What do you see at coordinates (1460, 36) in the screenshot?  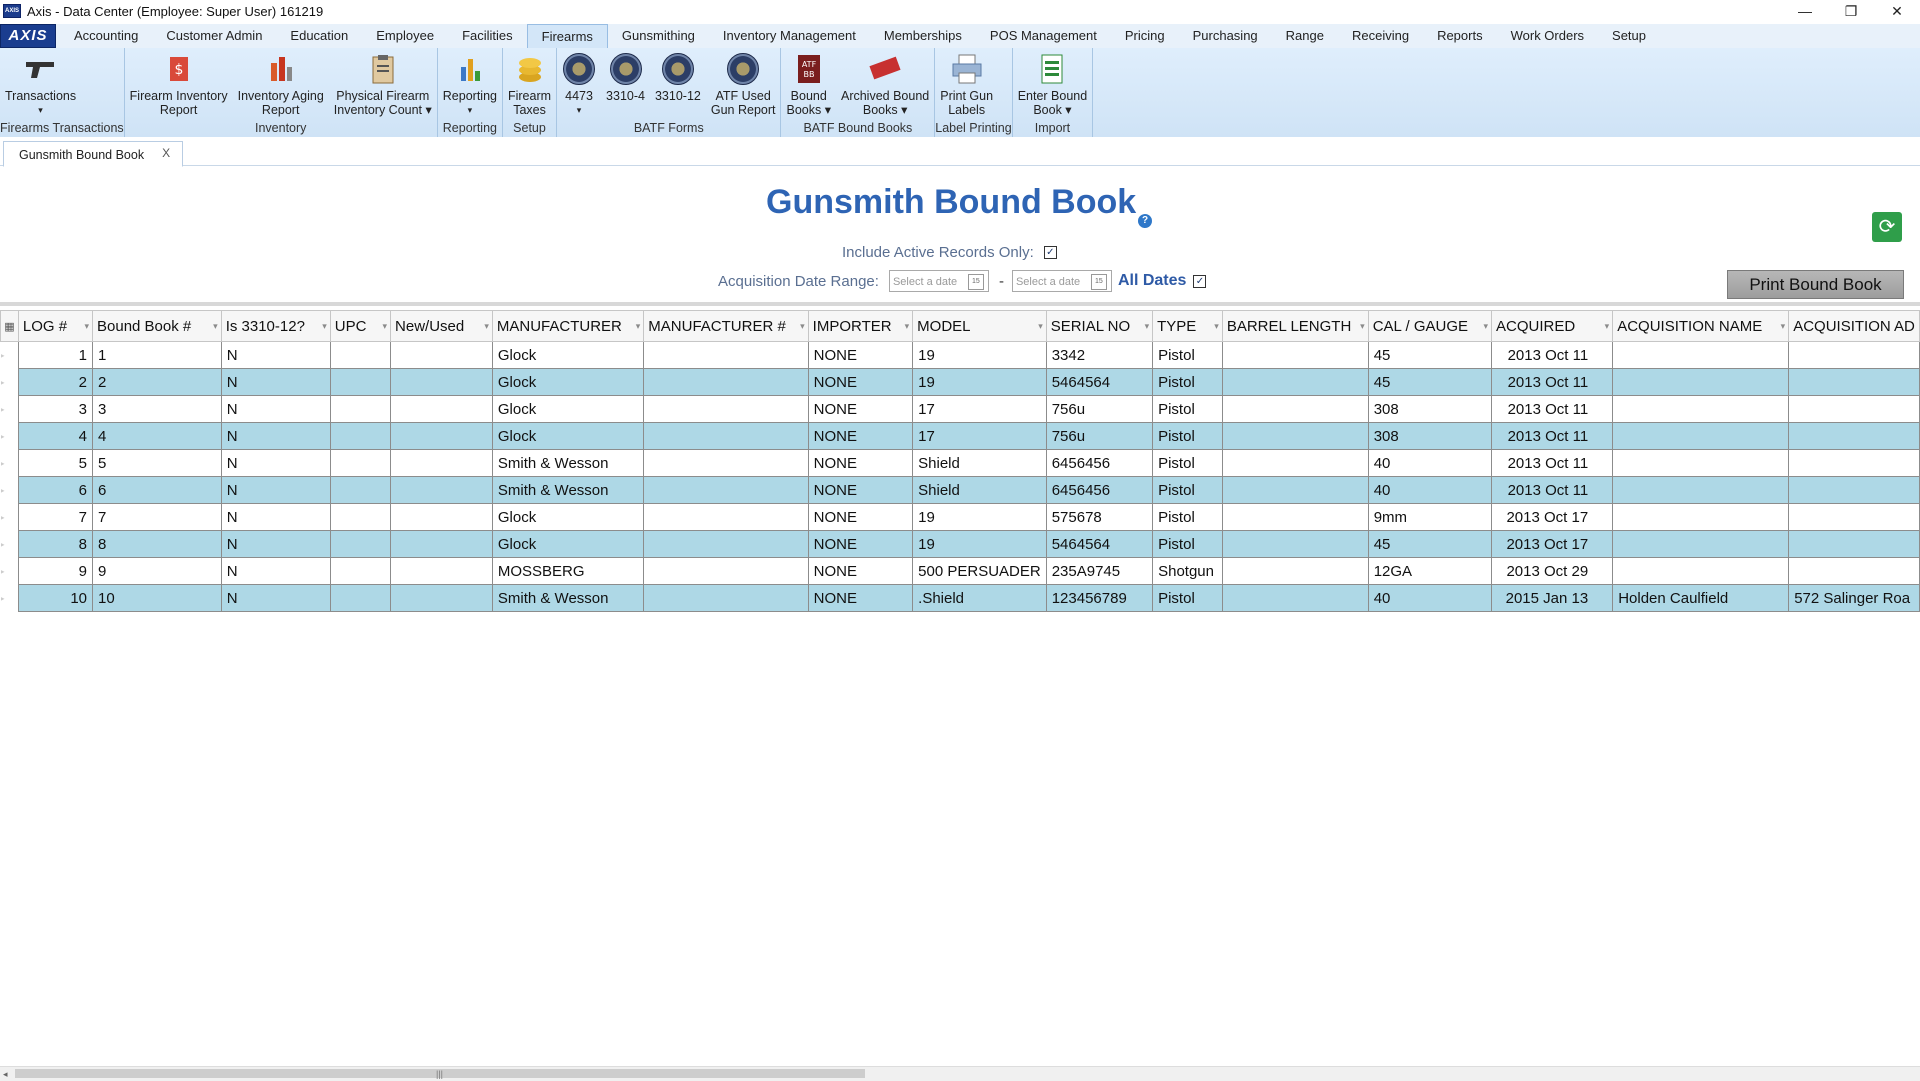 I see `menu-tab-reports: Reports` at bounding box center [1460, 36].